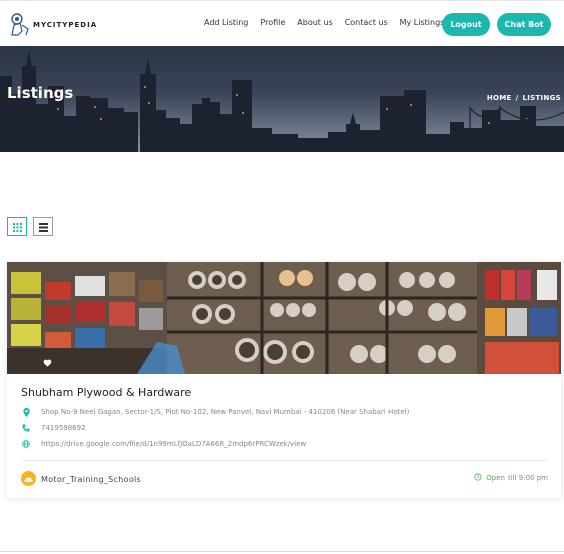 Image resolution: width=564 pixels, height=554 pixels. I want to click on grid-view-button, so click(17, 226).